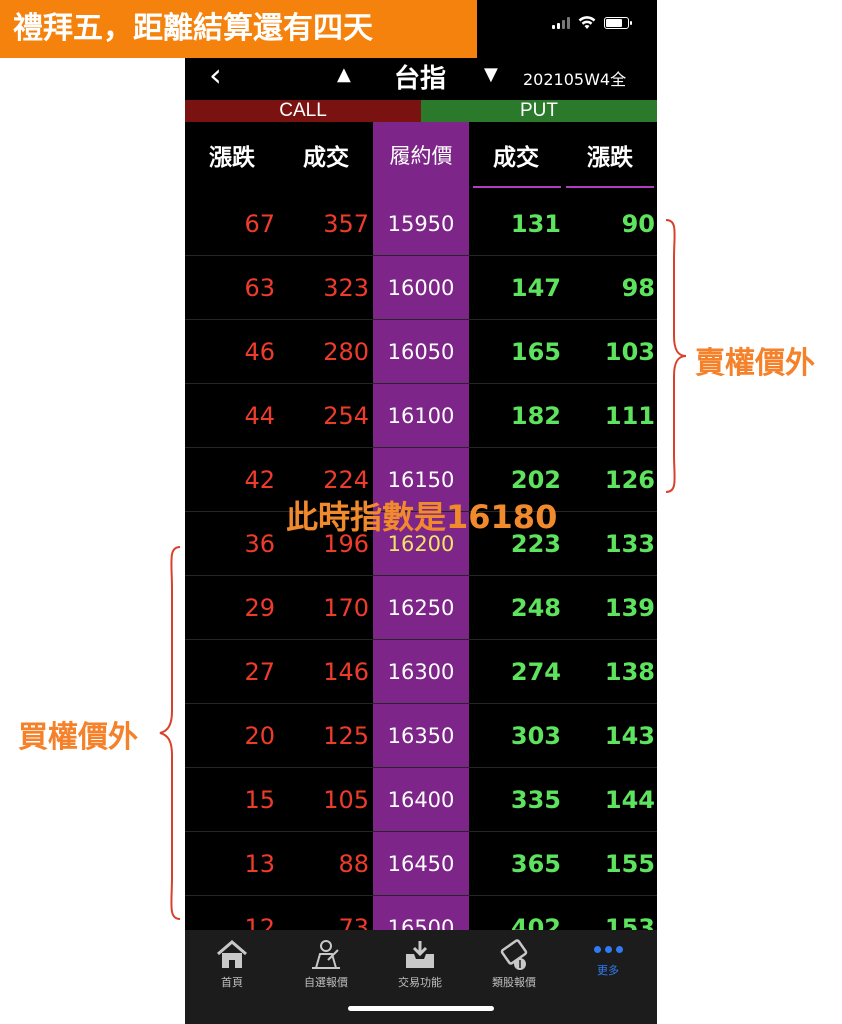  Describe the element at coordinates (587, 22) in the screenshot. I see `wifi-icon` at that location.